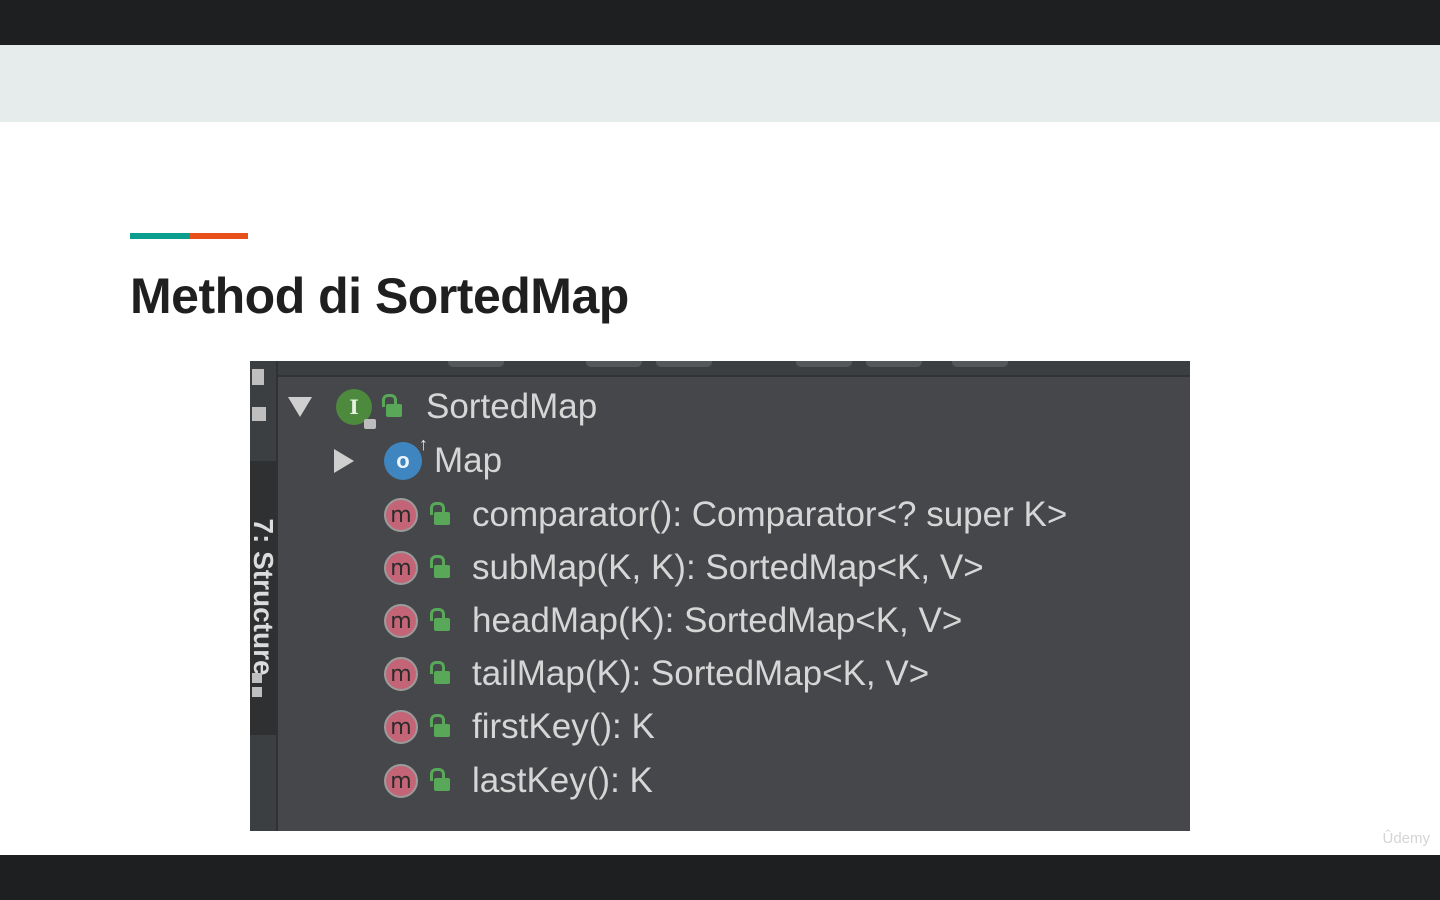 Image resolution: width=1440 pixels, height=900 pixels. Describe the element at coordinates (219, 236) in the screenshot. I see `accent-bar-orange` at that location.